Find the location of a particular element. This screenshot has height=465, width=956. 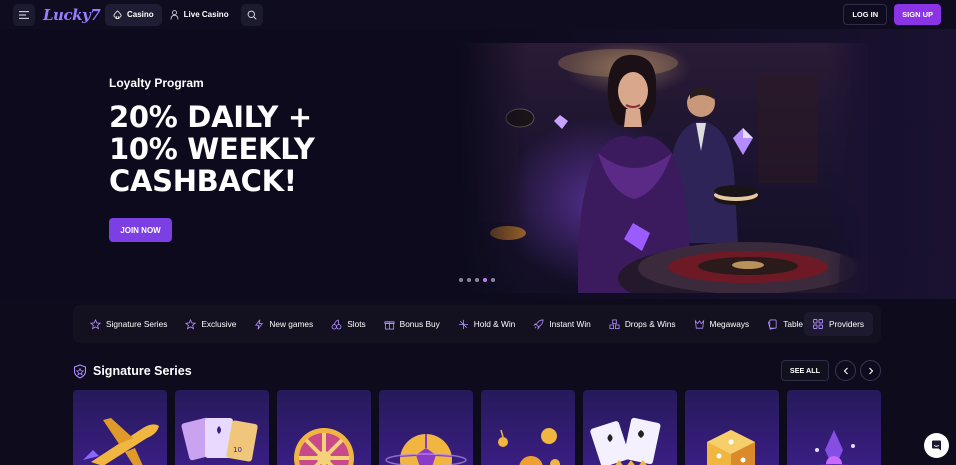

rocket-icon is located at coordinates (538, 324).